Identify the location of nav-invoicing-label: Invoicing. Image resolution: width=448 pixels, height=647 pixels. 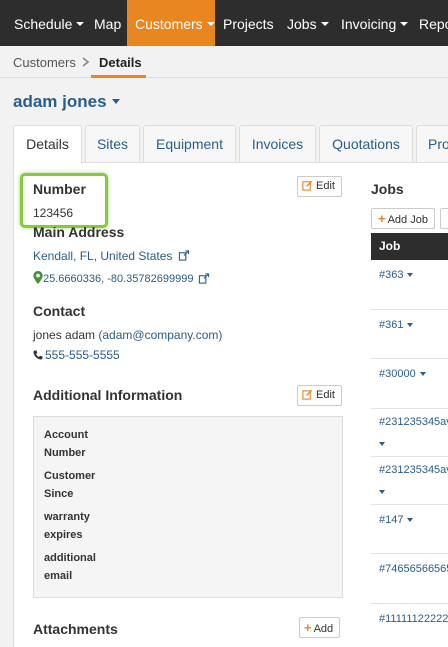
(369, 24).